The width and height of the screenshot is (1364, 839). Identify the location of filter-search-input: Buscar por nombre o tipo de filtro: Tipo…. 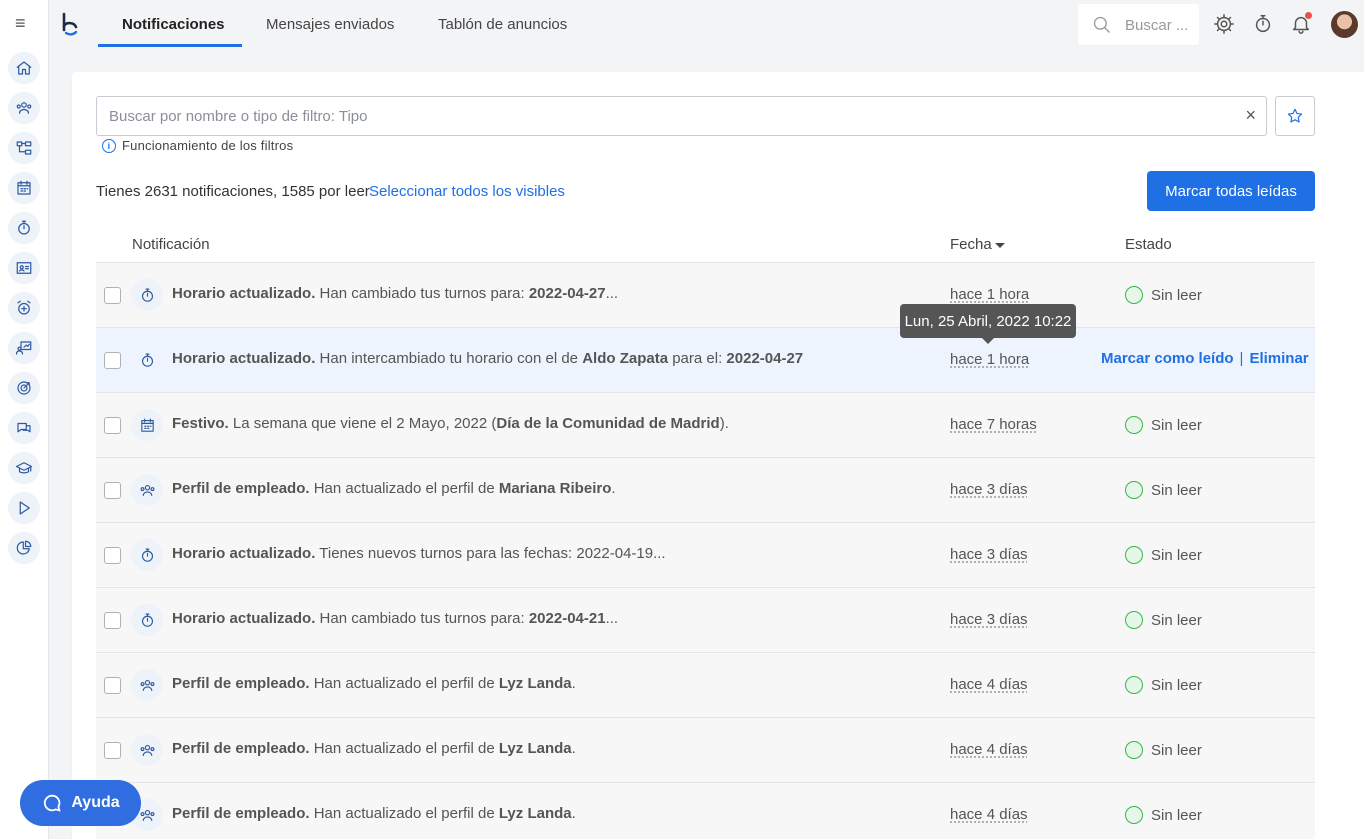
(681, 116).